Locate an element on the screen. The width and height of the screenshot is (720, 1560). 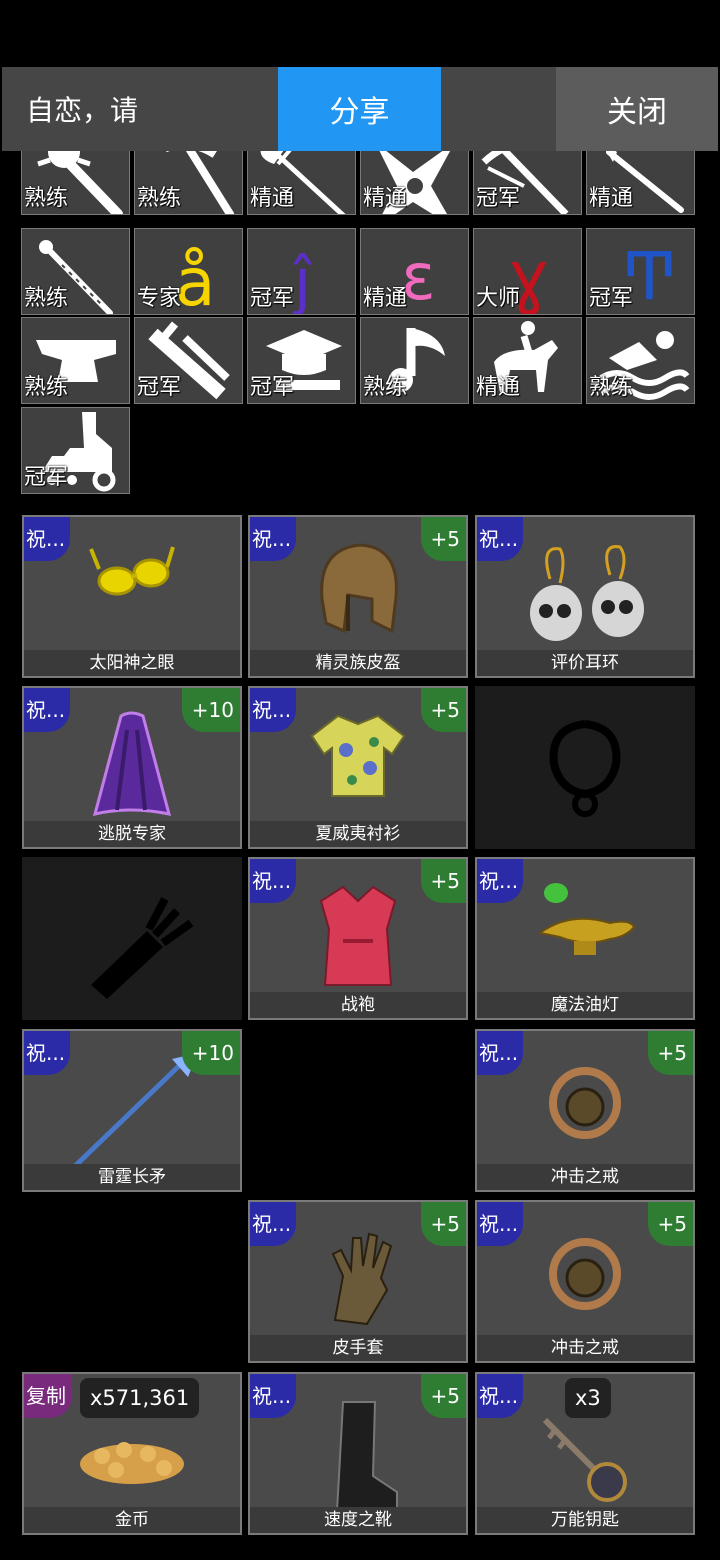
equipment-slot: 祝... +10 雷霆长矛 is located at coordinates (132, 1110).